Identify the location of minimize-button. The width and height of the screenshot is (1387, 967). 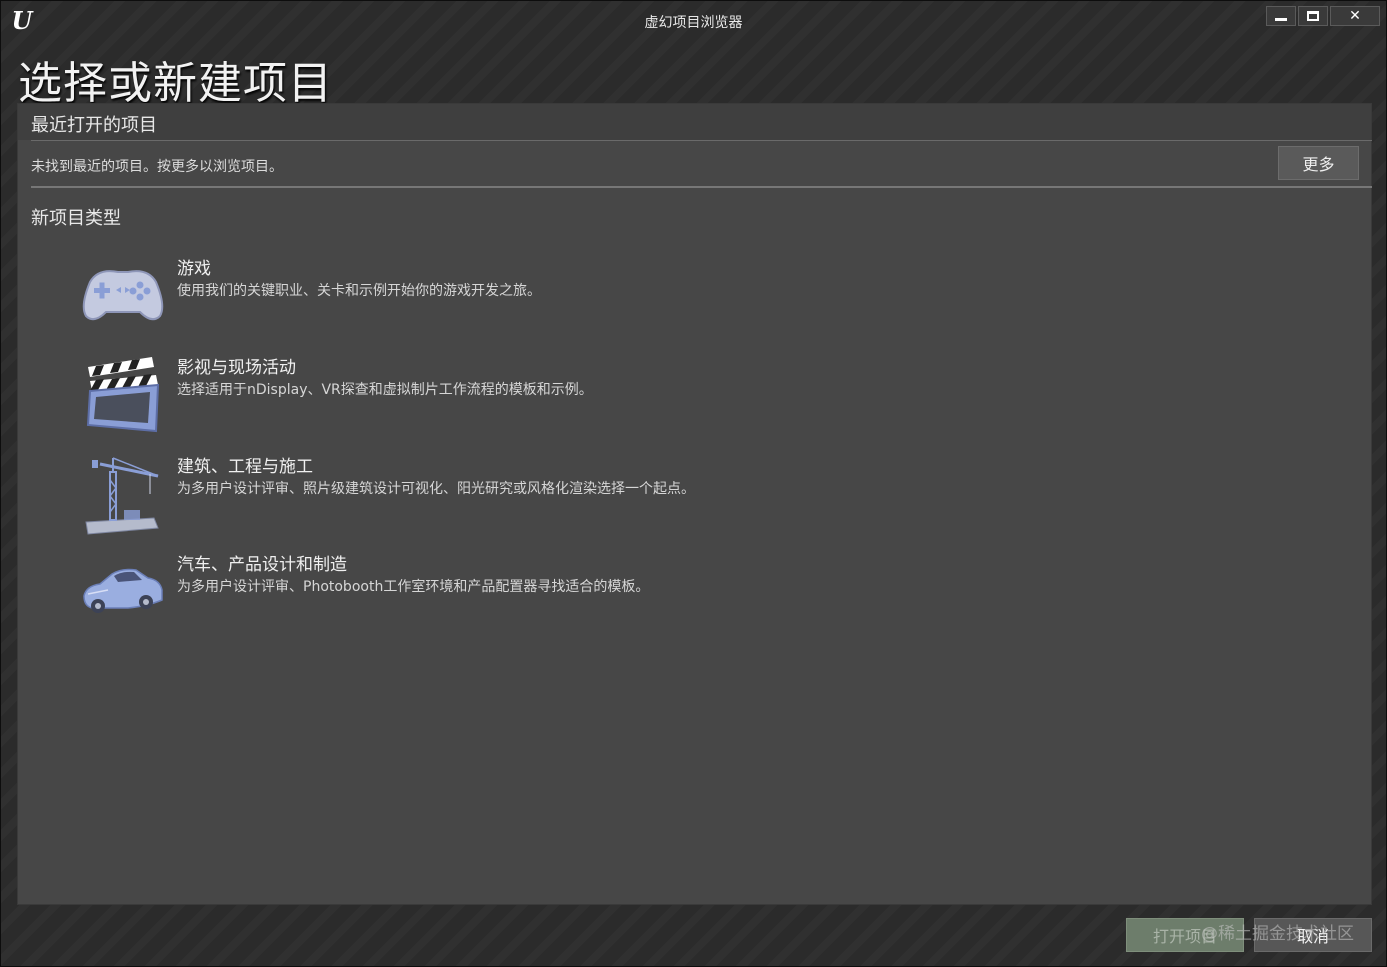
(1281, 16).